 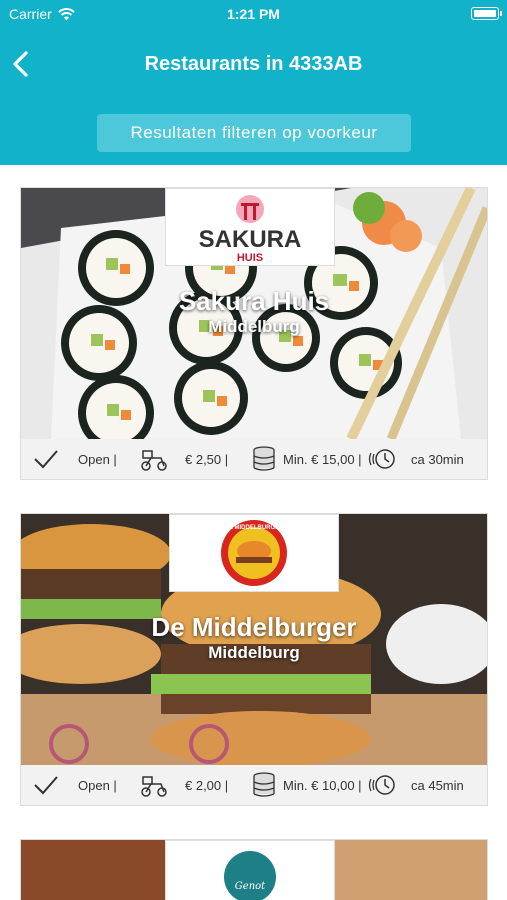 I want to click on restaurant-photo: Zeeuws Genot, so click(x=254, y=870).